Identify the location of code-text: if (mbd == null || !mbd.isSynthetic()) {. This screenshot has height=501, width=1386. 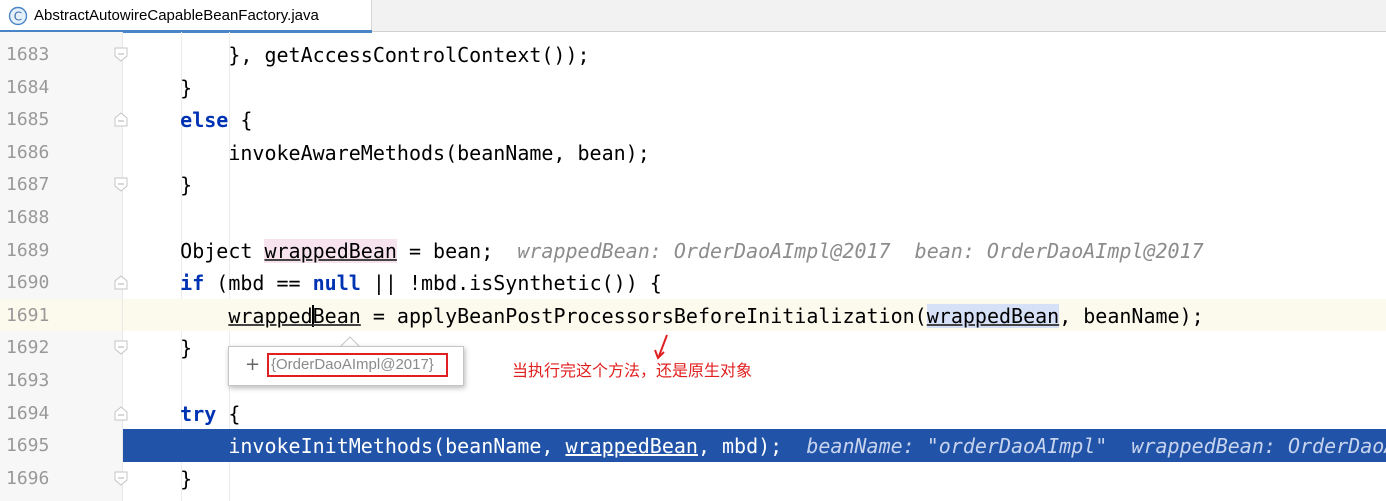
(397, 283).